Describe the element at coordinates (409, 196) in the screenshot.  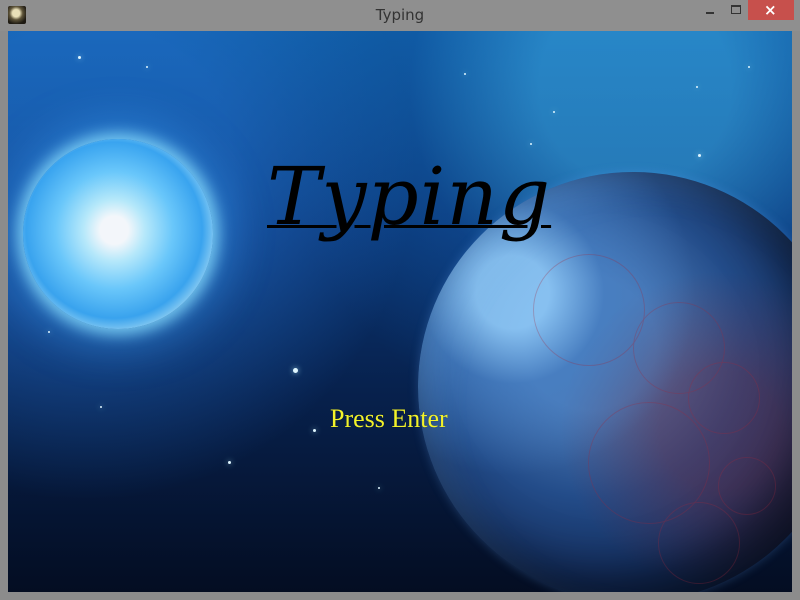
I see `game-title: Typing` at that location.